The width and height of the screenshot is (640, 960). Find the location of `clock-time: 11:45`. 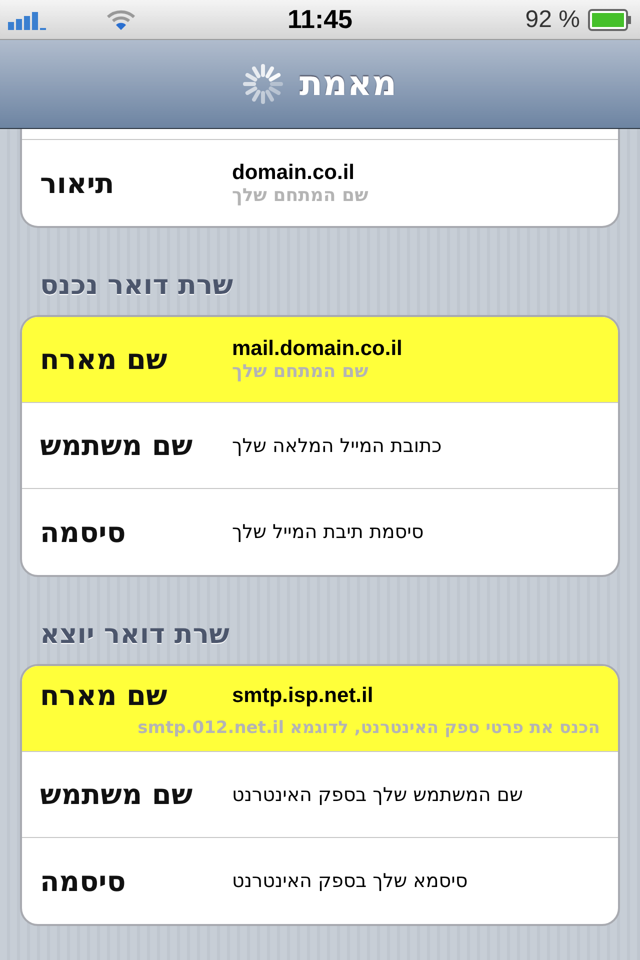

clock-time: 11:45 is located at coordinates (320, 19).